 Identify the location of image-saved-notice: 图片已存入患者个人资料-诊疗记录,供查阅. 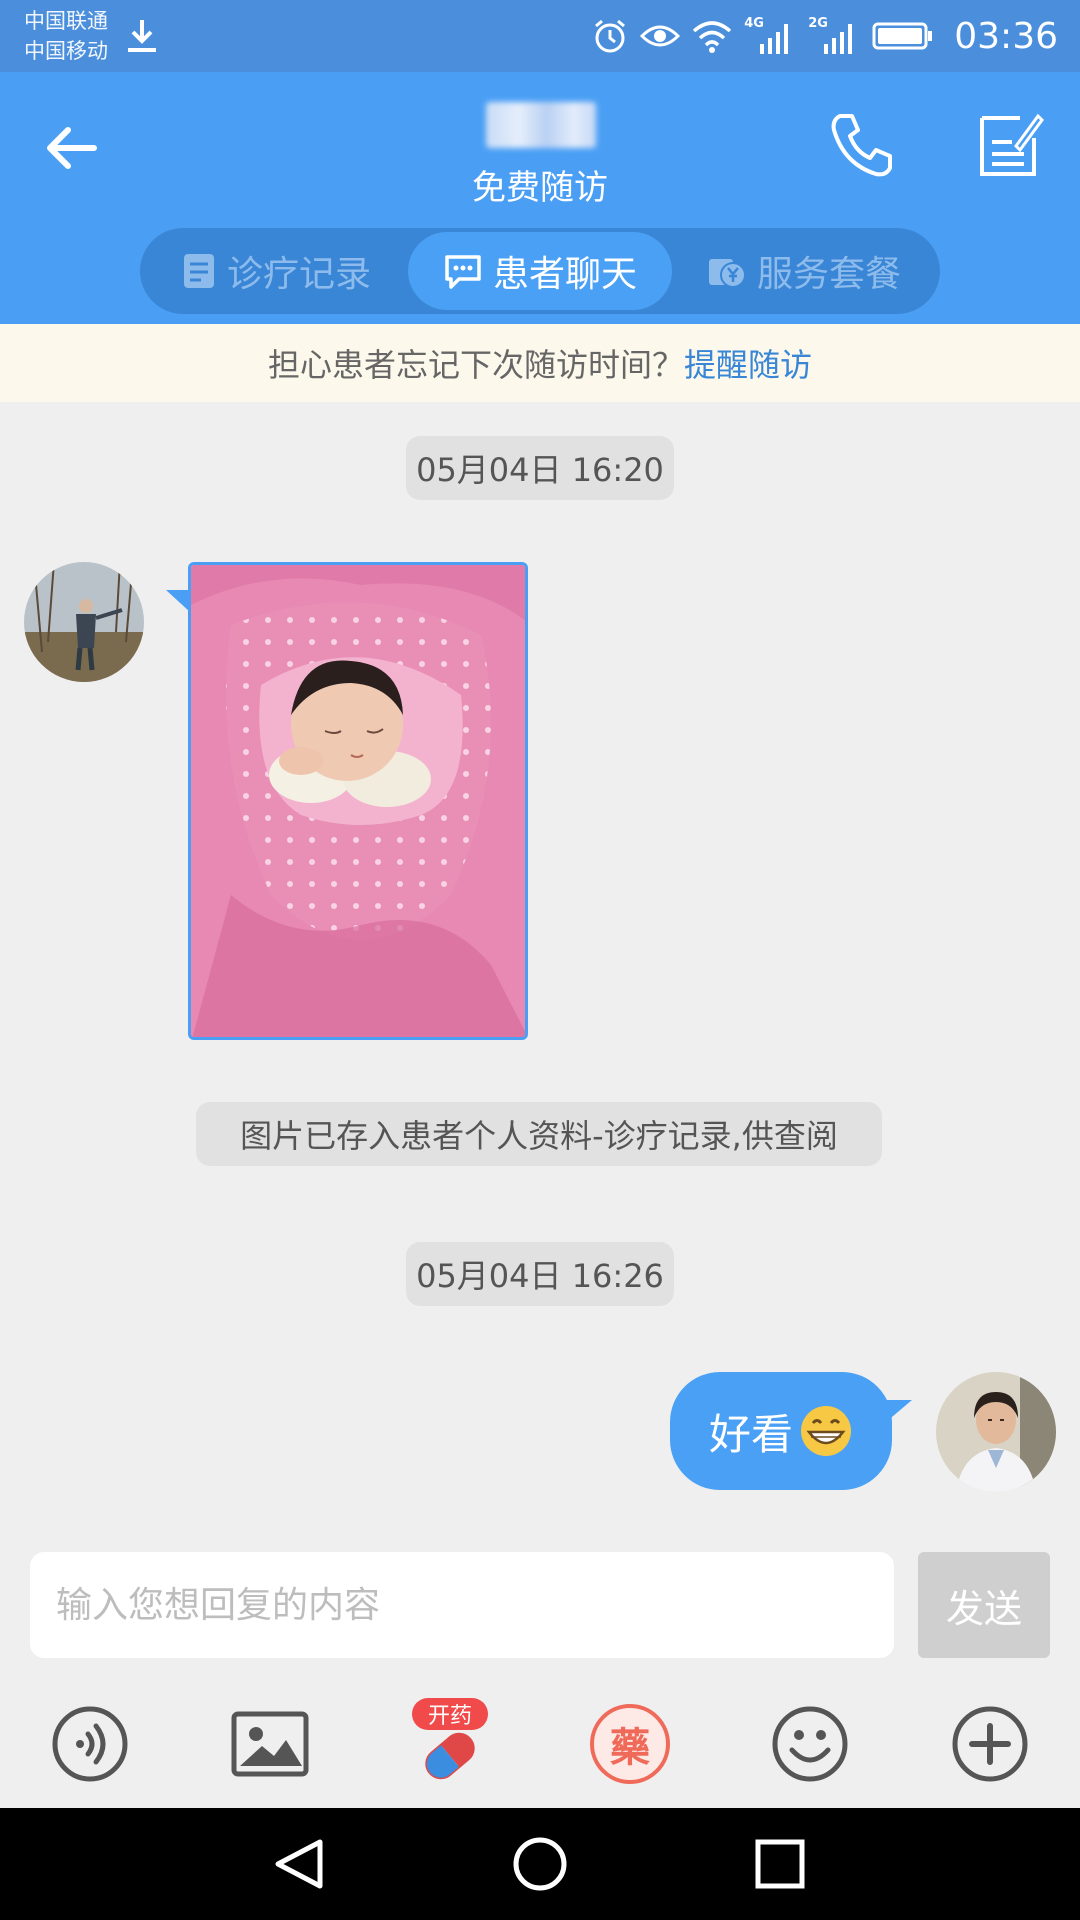
(539, 1134).